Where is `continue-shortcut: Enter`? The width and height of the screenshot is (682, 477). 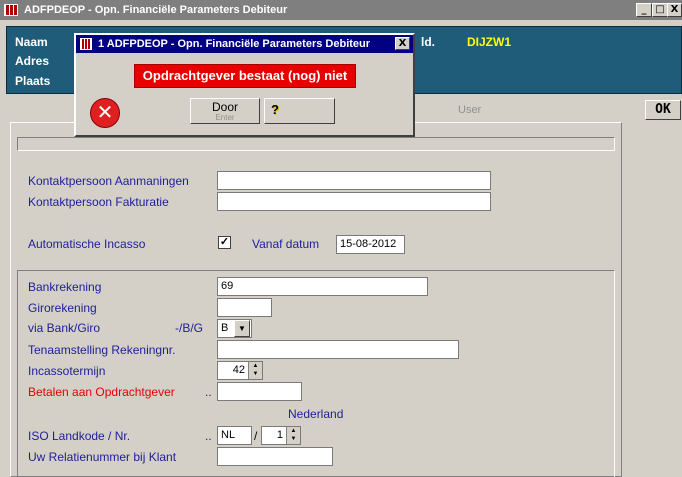
continue-shortcut: Enter is located at coordinates (225, 117).